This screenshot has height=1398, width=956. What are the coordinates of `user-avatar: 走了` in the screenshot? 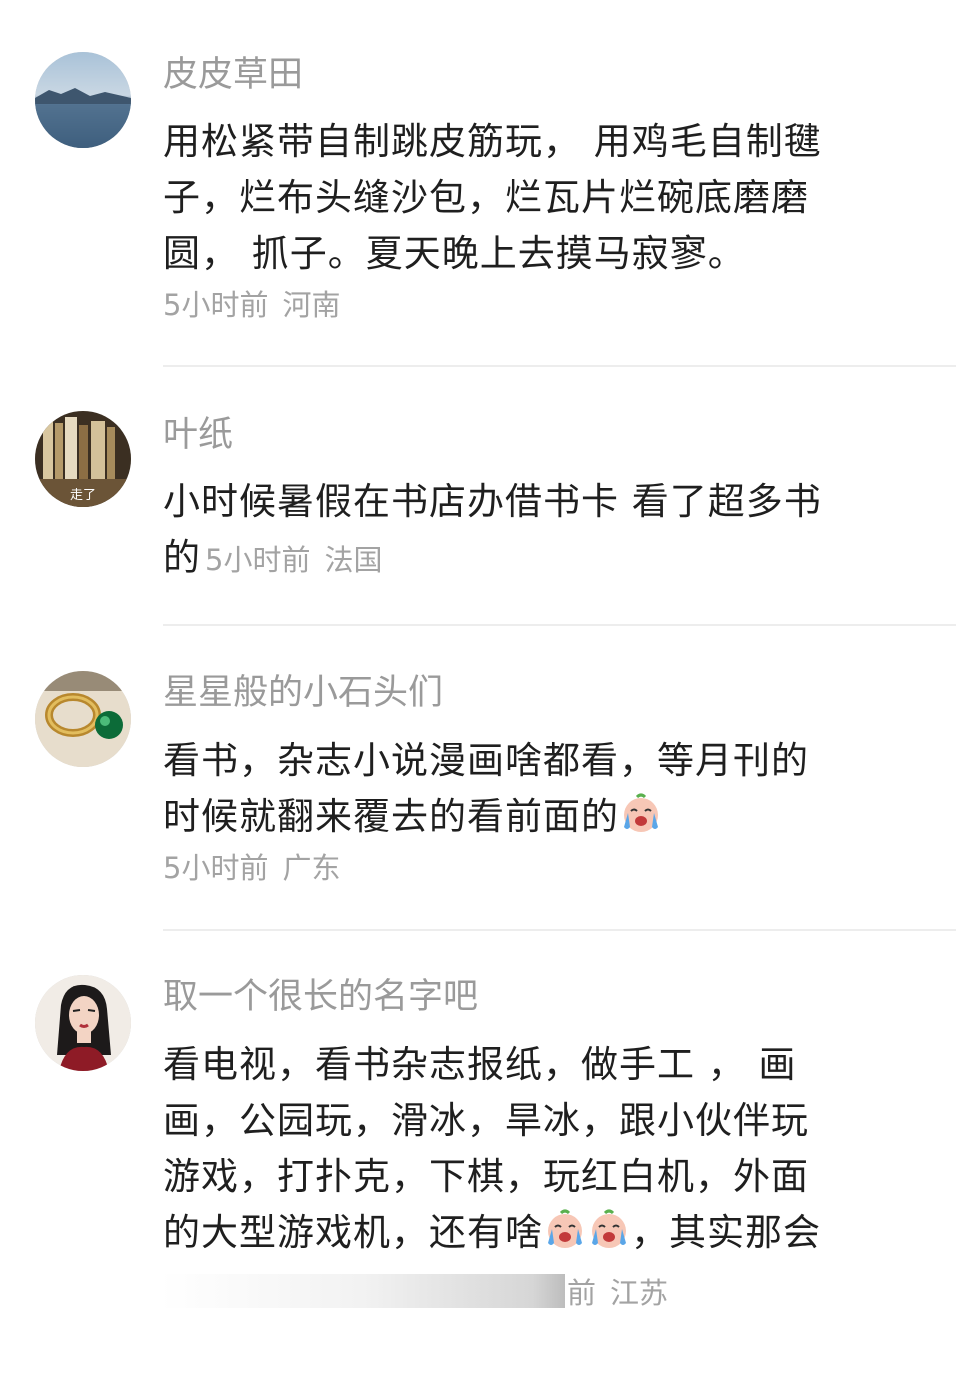 It's located at (83, 459).